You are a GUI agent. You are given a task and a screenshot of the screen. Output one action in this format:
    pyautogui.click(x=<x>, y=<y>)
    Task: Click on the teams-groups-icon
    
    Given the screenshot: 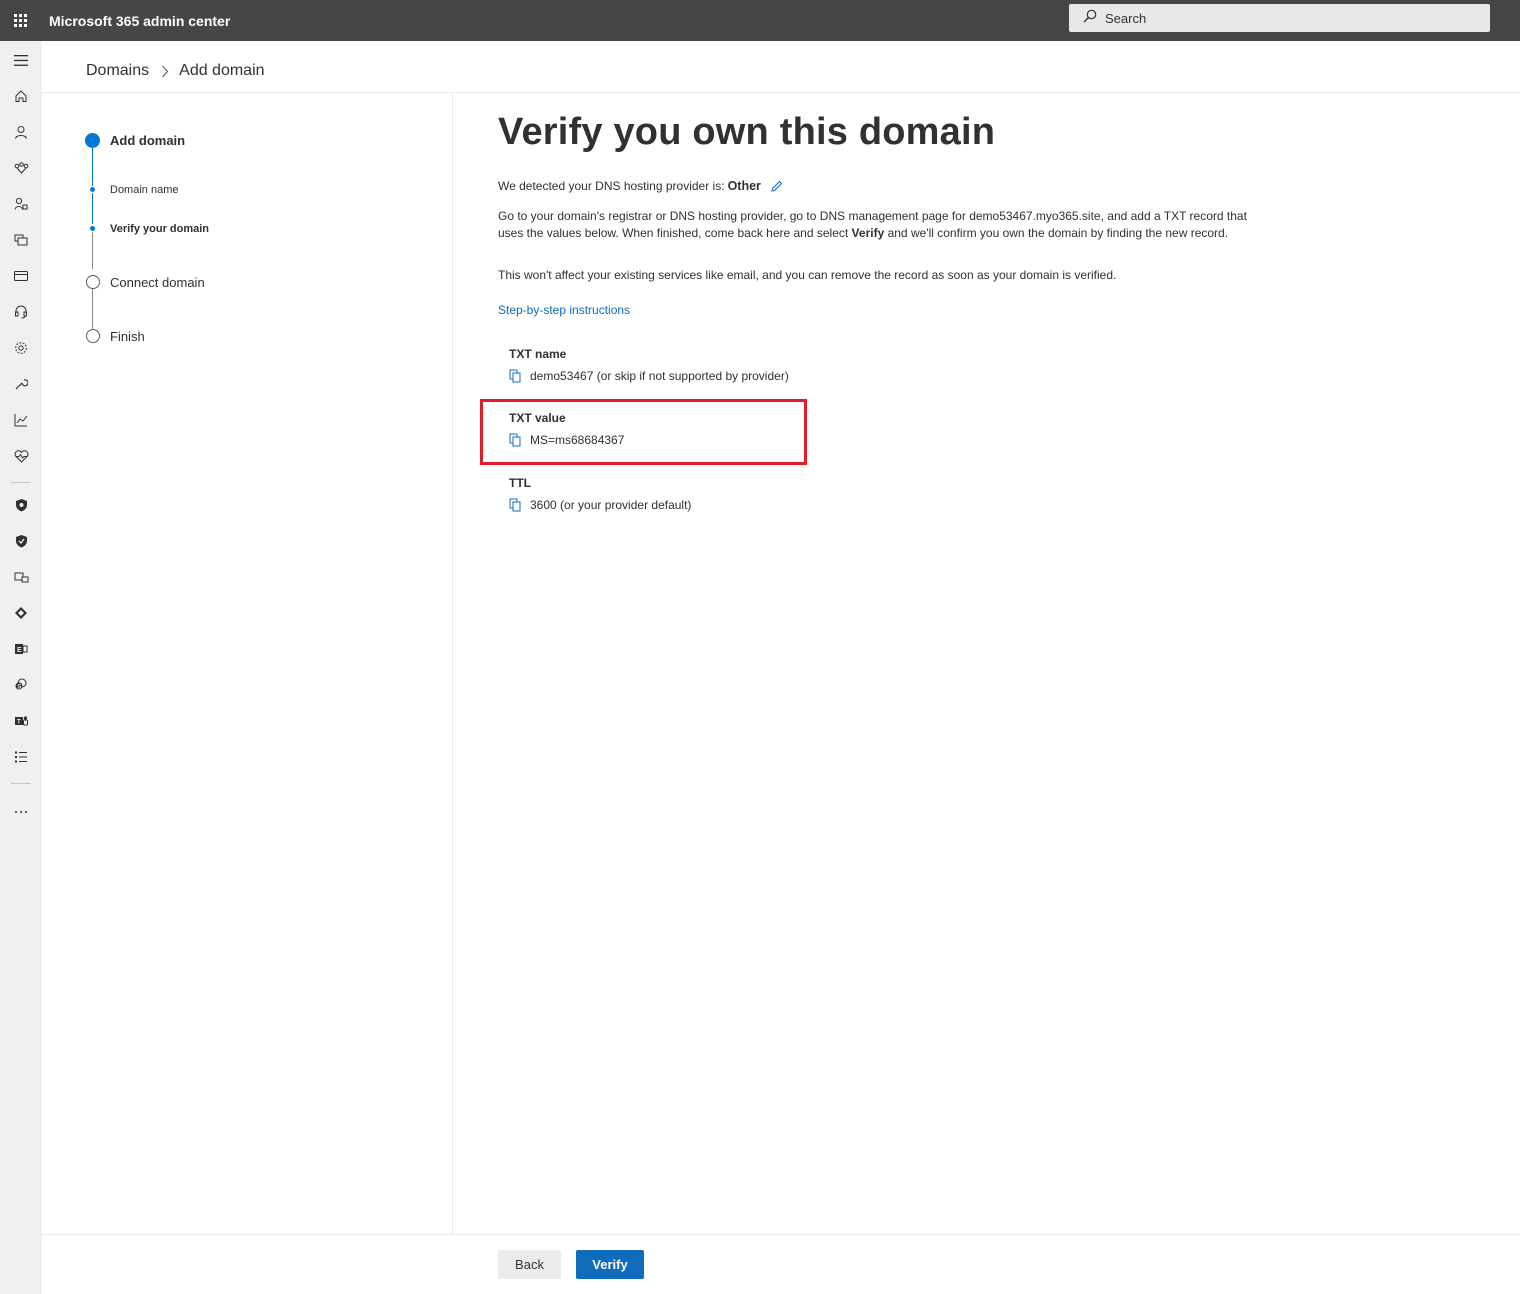 What is the action you would take?
    pyautogui.click(x=21, y=168)
    